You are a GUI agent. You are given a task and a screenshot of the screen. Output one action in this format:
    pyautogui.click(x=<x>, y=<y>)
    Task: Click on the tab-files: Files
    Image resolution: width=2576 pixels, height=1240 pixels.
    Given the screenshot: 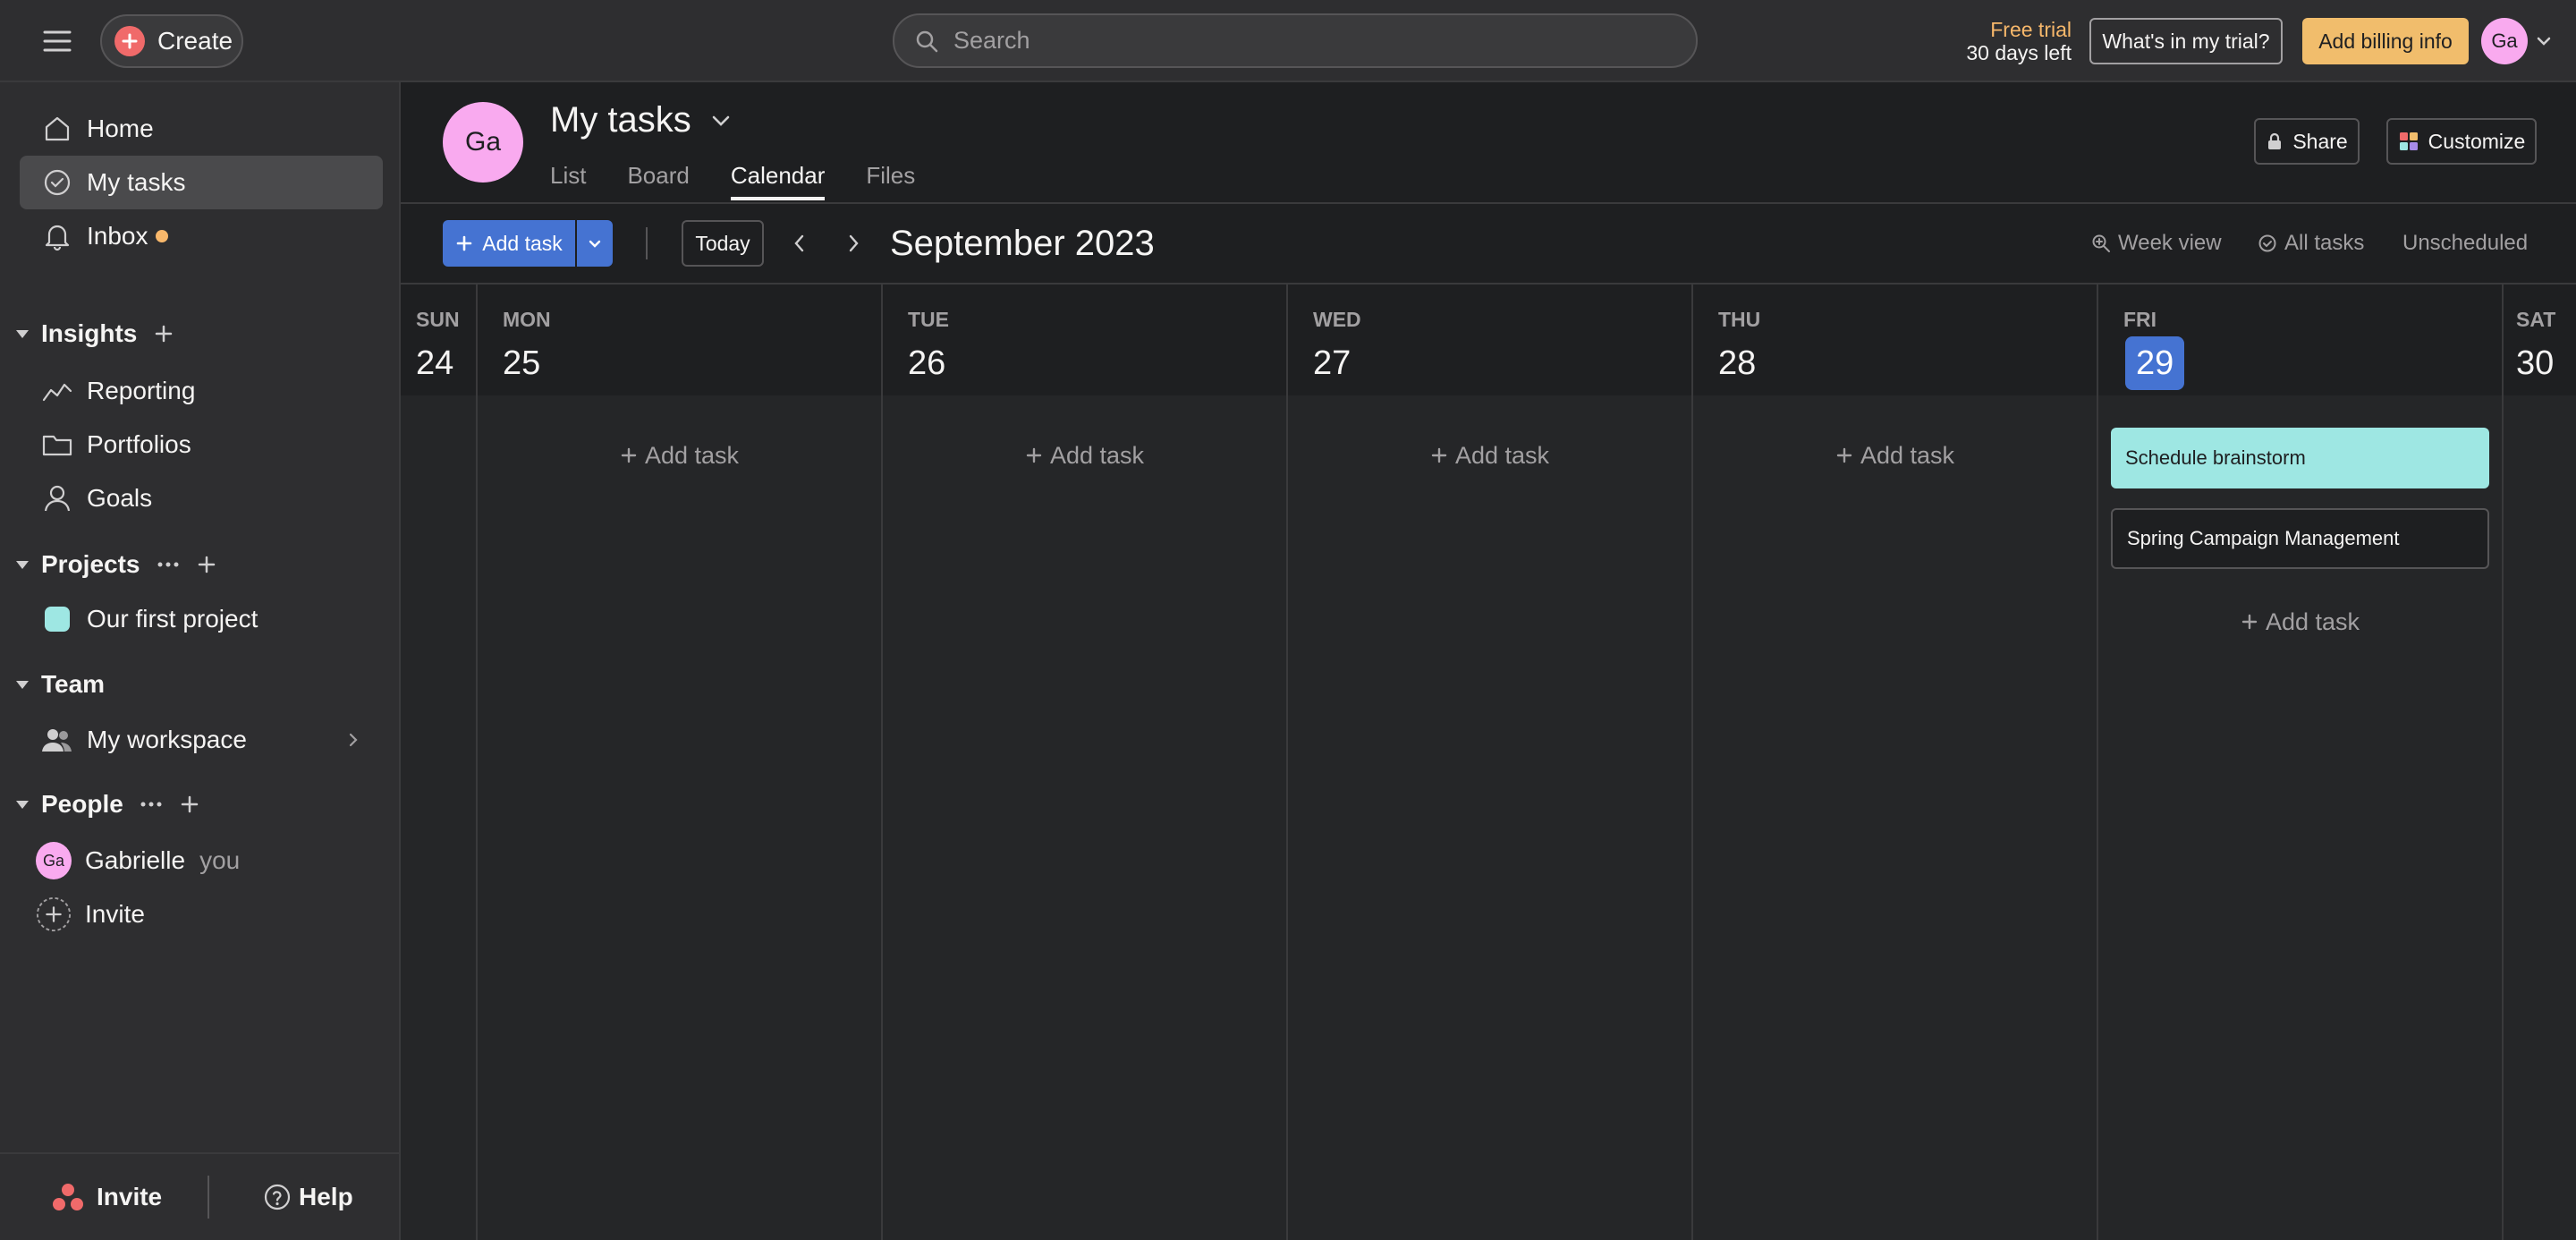 What is the action you would take?
    pyautogui.click(x=890, y=178)
    